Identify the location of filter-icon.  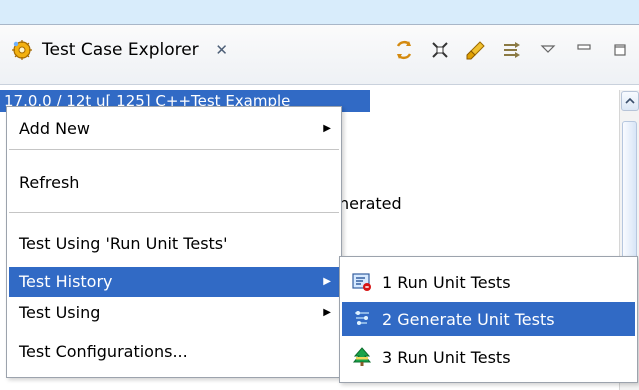
(512, 50).